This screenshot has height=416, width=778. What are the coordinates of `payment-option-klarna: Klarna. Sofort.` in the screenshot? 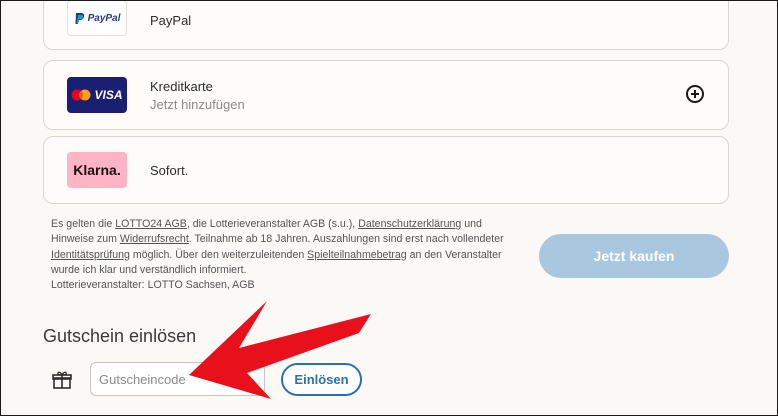 It's located at (386, 170).